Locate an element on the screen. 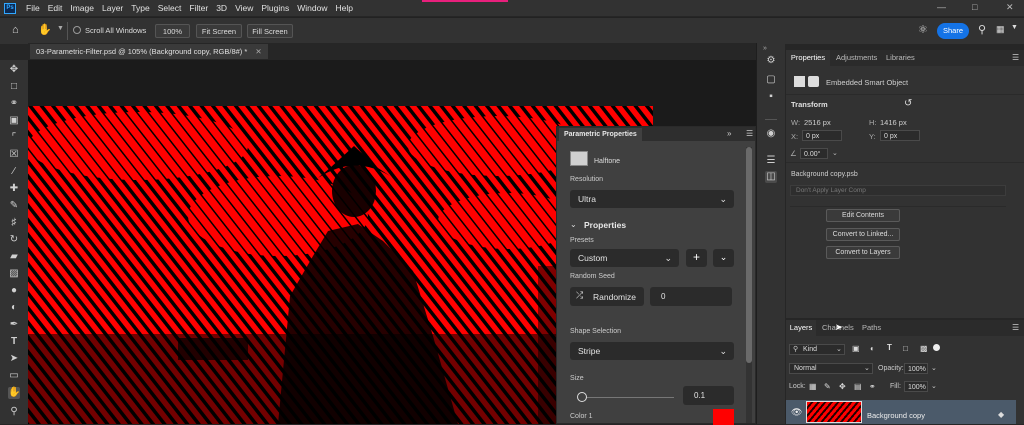  history-panel-icon: ⚙ is located at coordinates (771, 61).